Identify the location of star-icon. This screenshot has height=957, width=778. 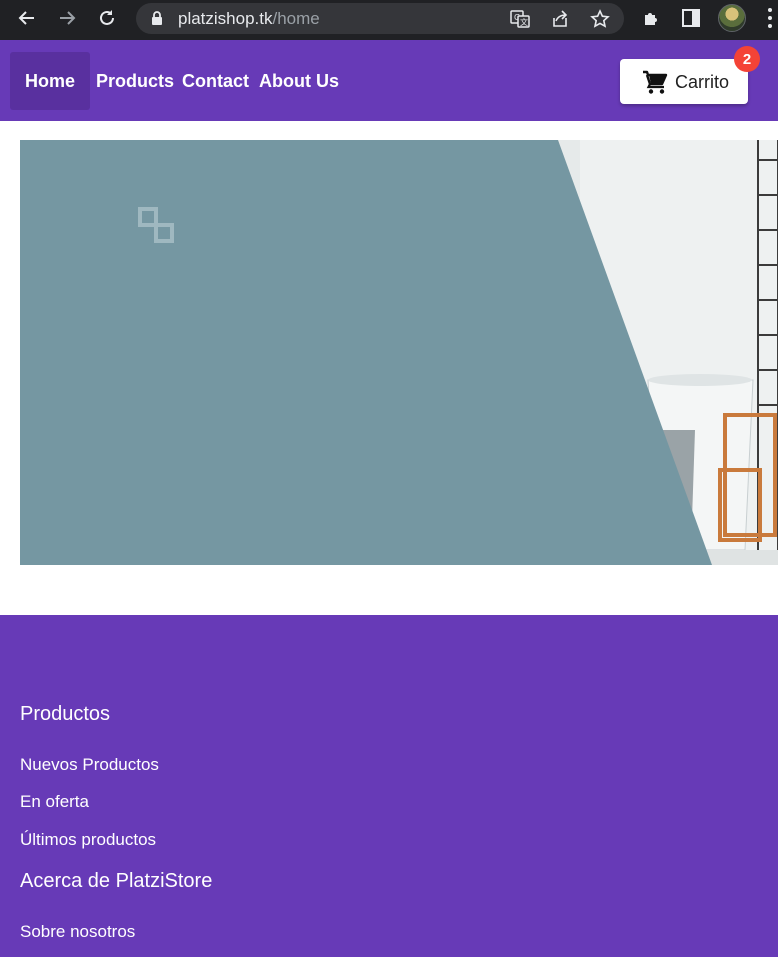
(600, 19).